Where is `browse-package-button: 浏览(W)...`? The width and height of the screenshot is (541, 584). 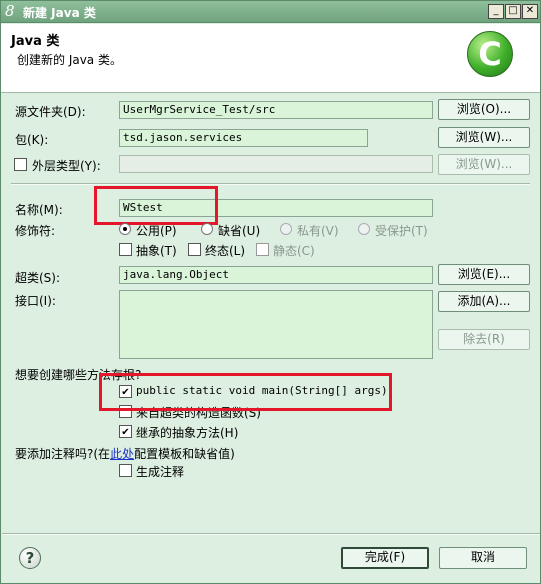
browse-package-button: 浏览(W)... is located at coordinates (484, 137).